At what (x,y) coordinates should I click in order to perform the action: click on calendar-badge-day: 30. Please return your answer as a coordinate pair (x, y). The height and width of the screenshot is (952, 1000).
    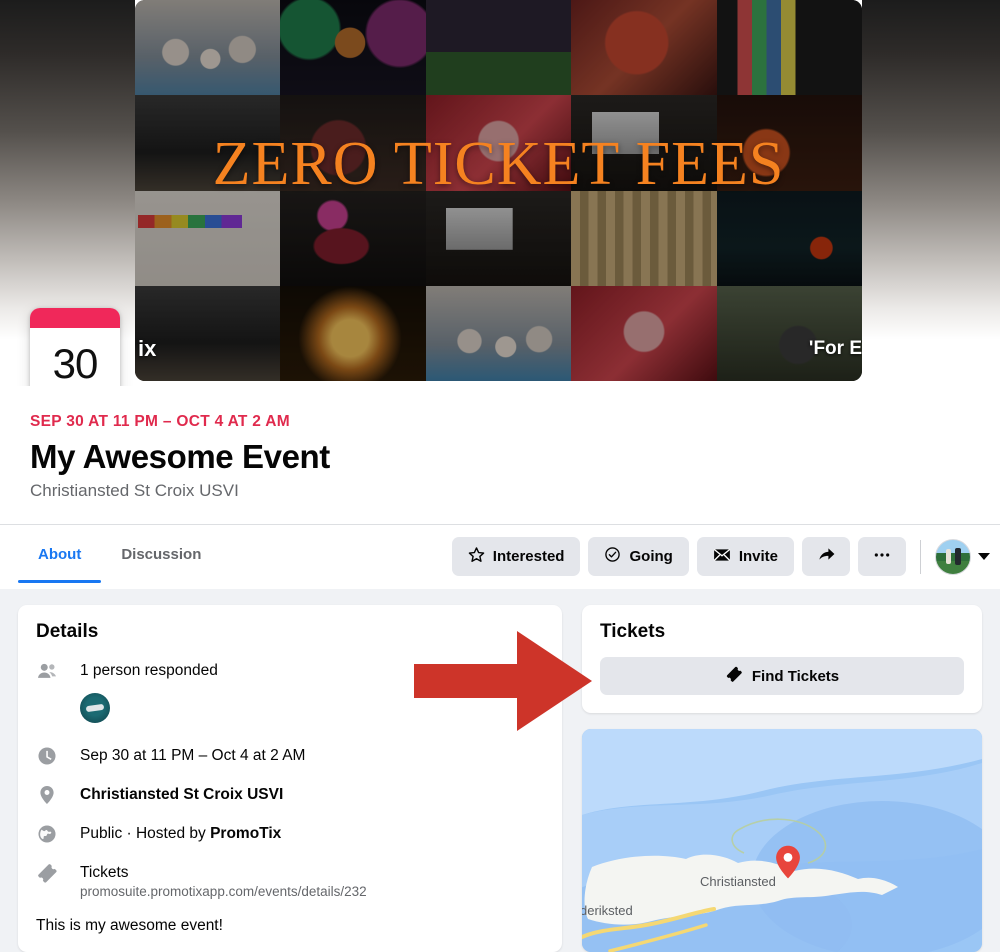
    Looking at the image, I should click on (75, 363).